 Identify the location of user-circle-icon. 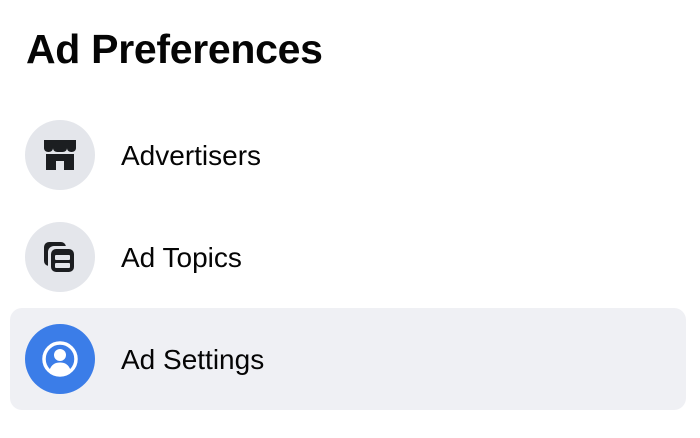
(60, 359).